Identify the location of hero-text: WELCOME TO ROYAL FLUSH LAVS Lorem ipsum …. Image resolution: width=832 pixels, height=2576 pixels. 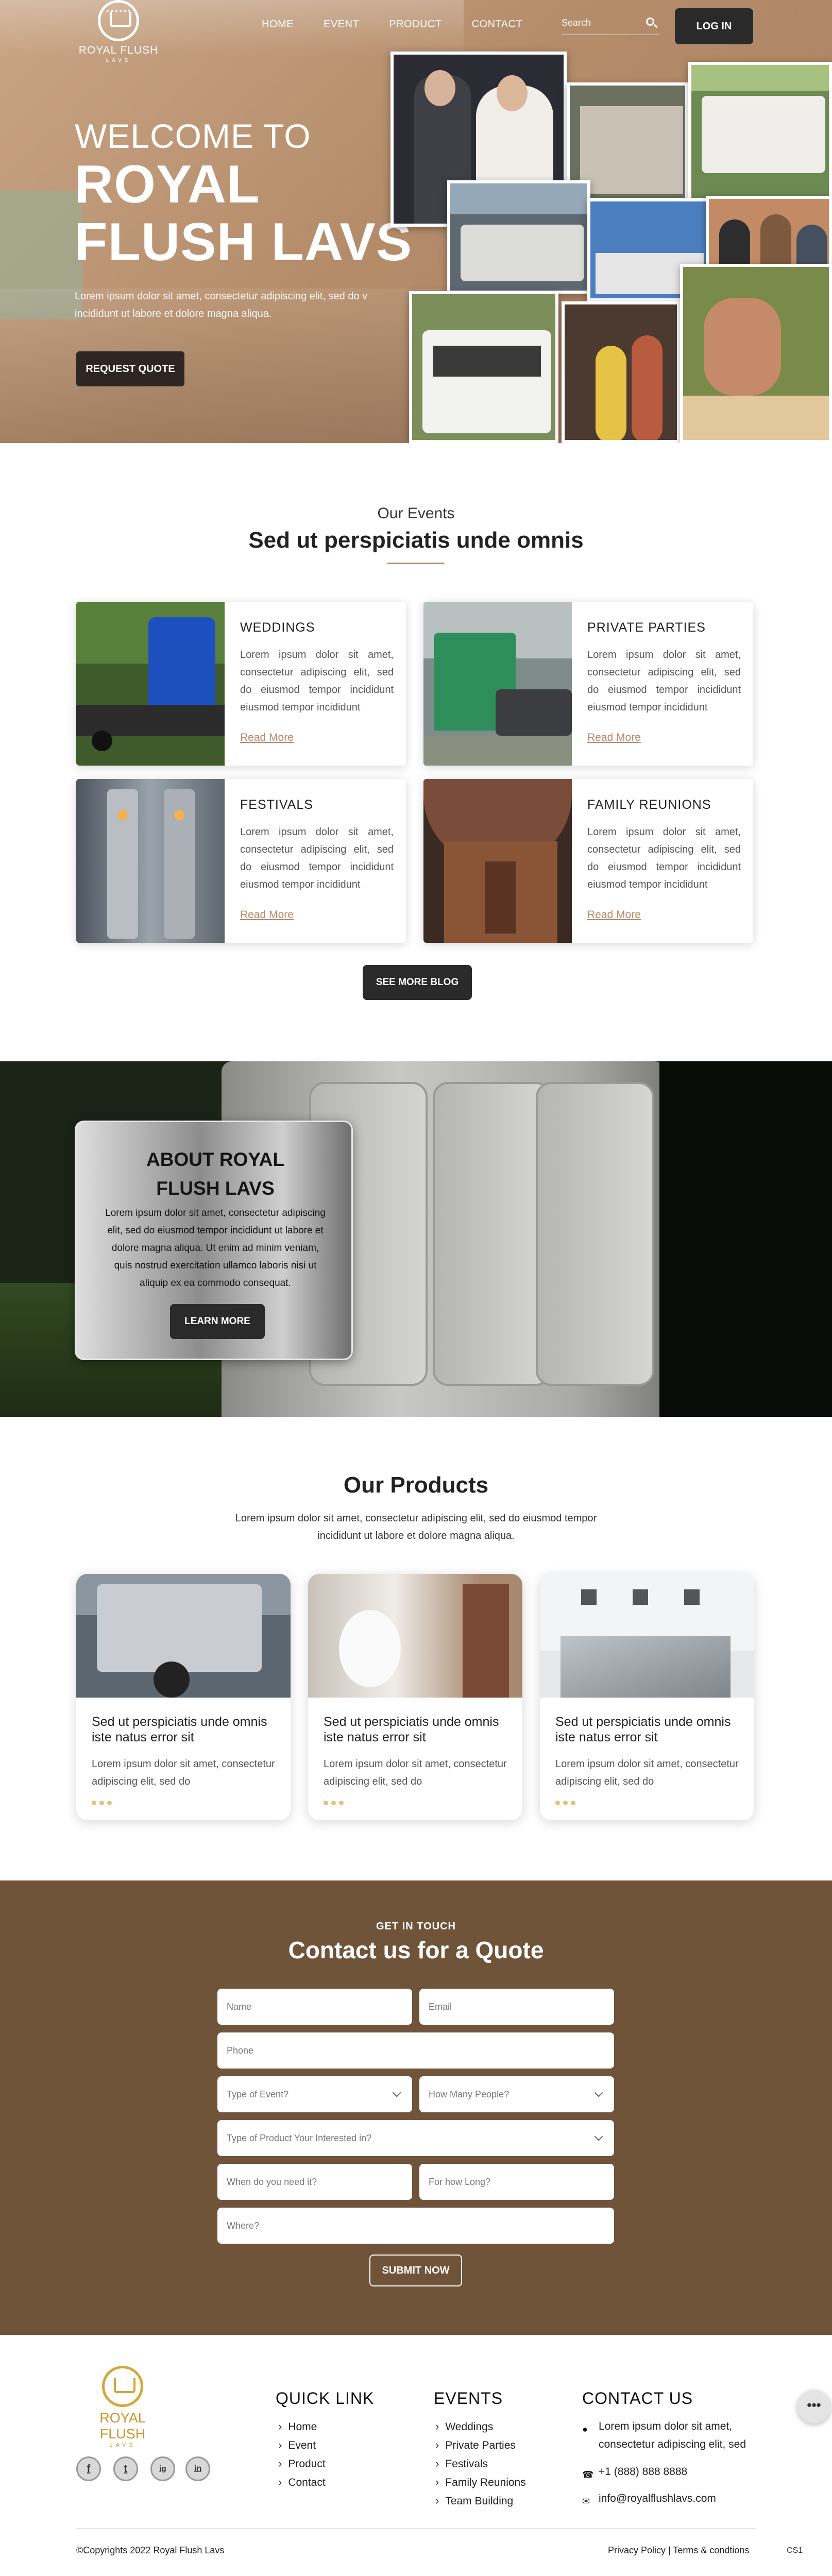
(243, 219).